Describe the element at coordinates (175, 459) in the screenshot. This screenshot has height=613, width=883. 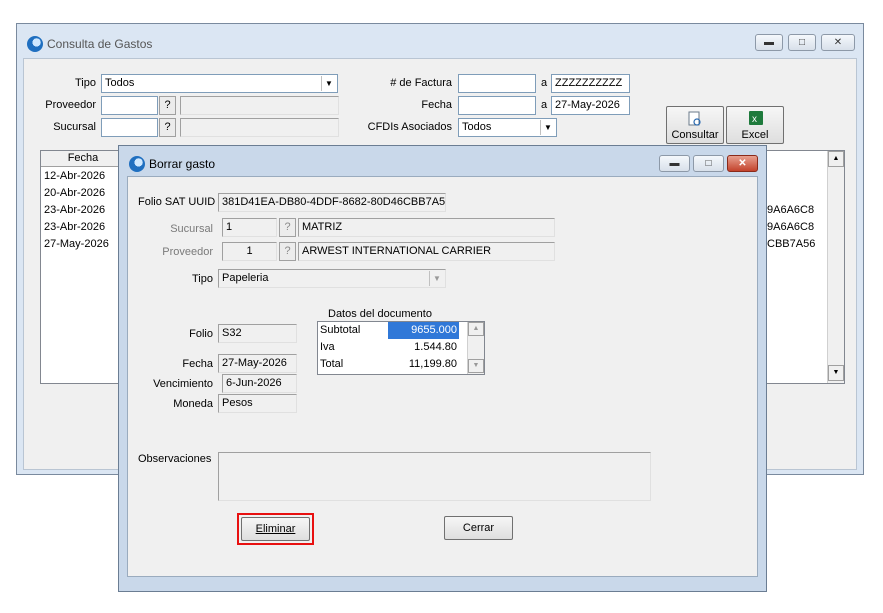
I see `observaciones-label: Observaciones` at that location.